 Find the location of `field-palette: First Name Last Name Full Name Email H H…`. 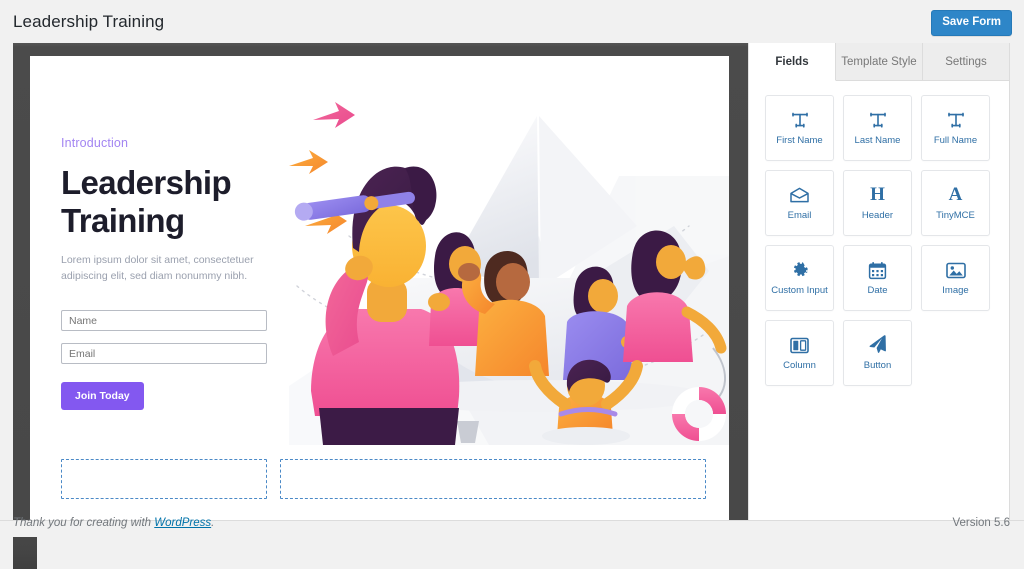

field-palette: First Name Last Name Full Name Email H H… is located at coordinates (879, 233).